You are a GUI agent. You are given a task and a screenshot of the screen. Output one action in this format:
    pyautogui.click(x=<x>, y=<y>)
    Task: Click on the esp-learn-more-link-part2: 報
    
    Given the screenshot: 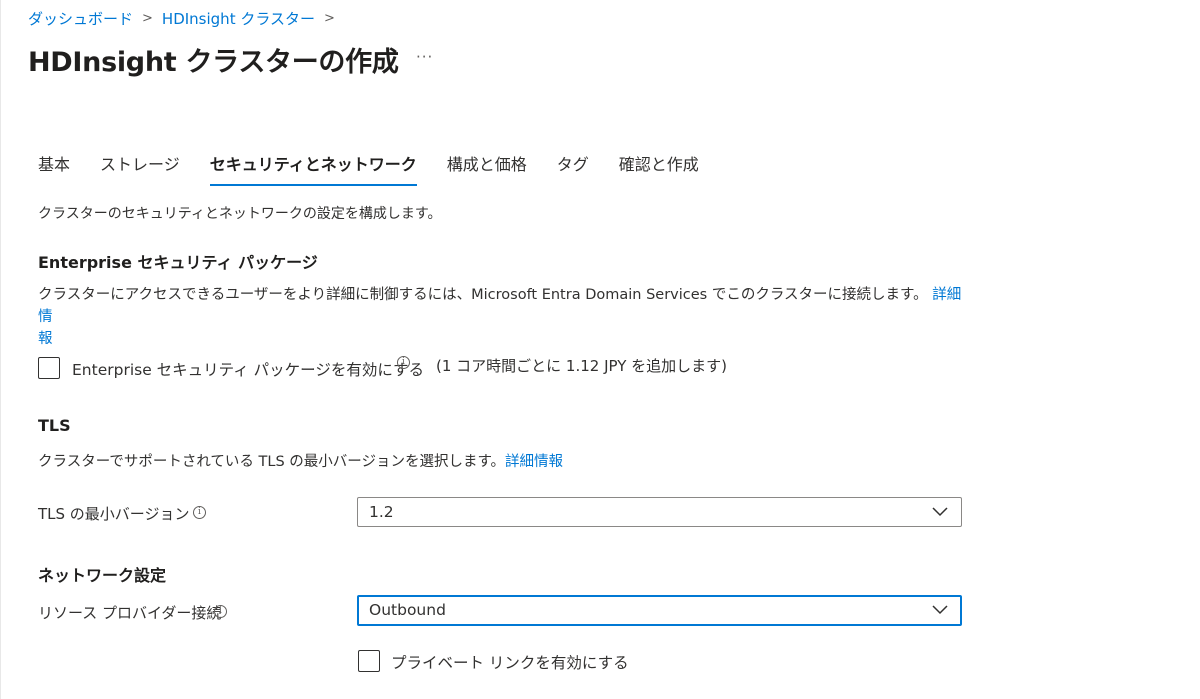 What is the action you would take?
    pyautogui.click(x=45, y=339)
    